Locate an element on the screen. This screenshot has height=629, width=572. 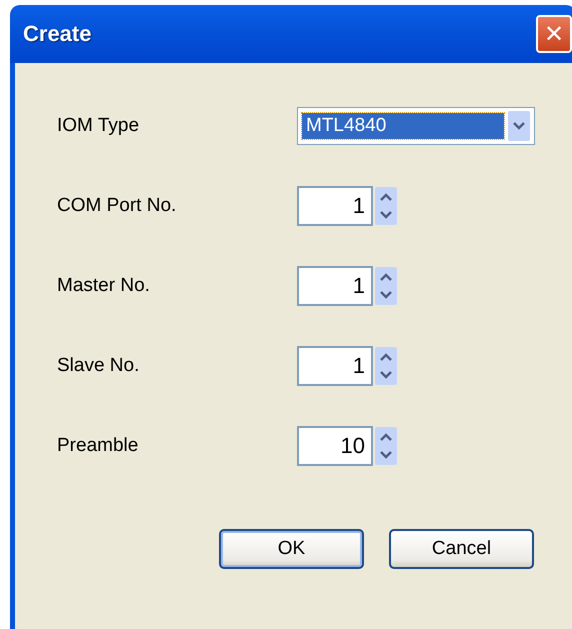
field-label: COM Port No. is located at coordinates (117, 206).